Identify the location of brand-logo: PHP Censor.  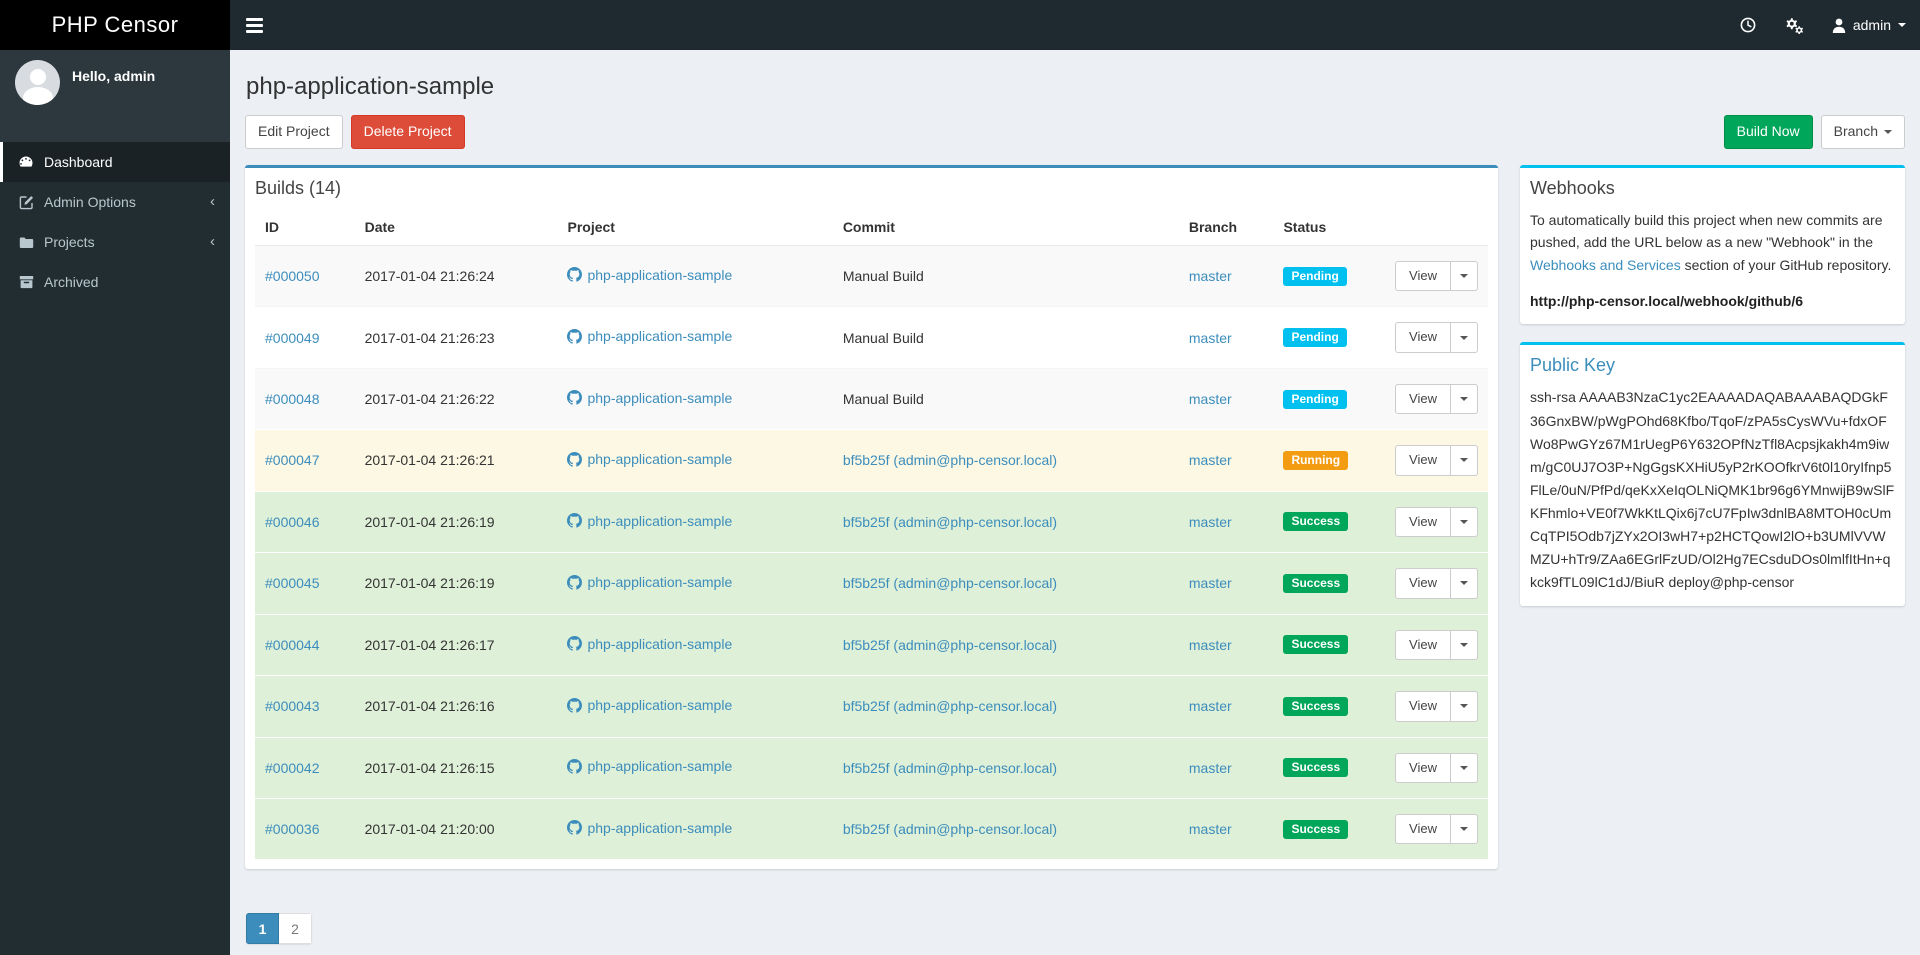
(115, 25).